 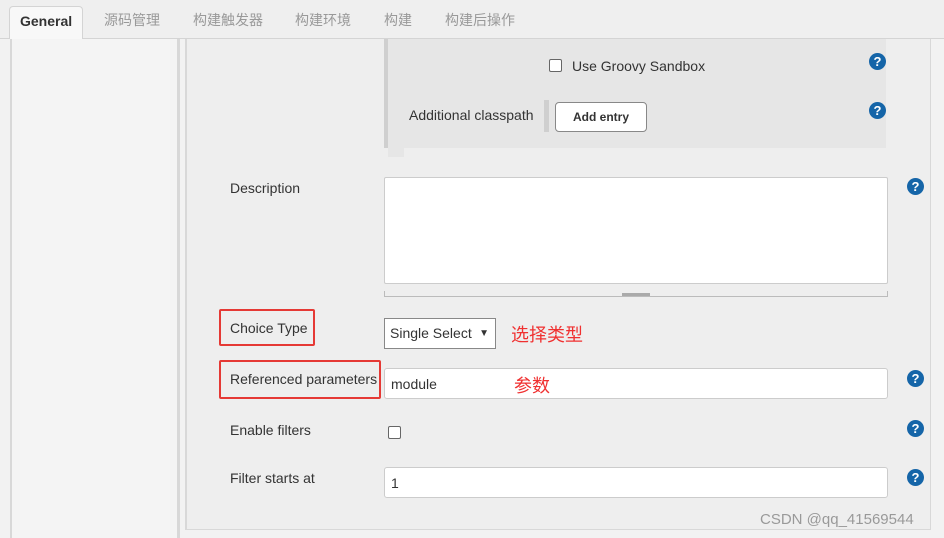 What do you see at coordinates (546, 116) in the screenshot?
I see `divider` at bounding box center [546, 116].